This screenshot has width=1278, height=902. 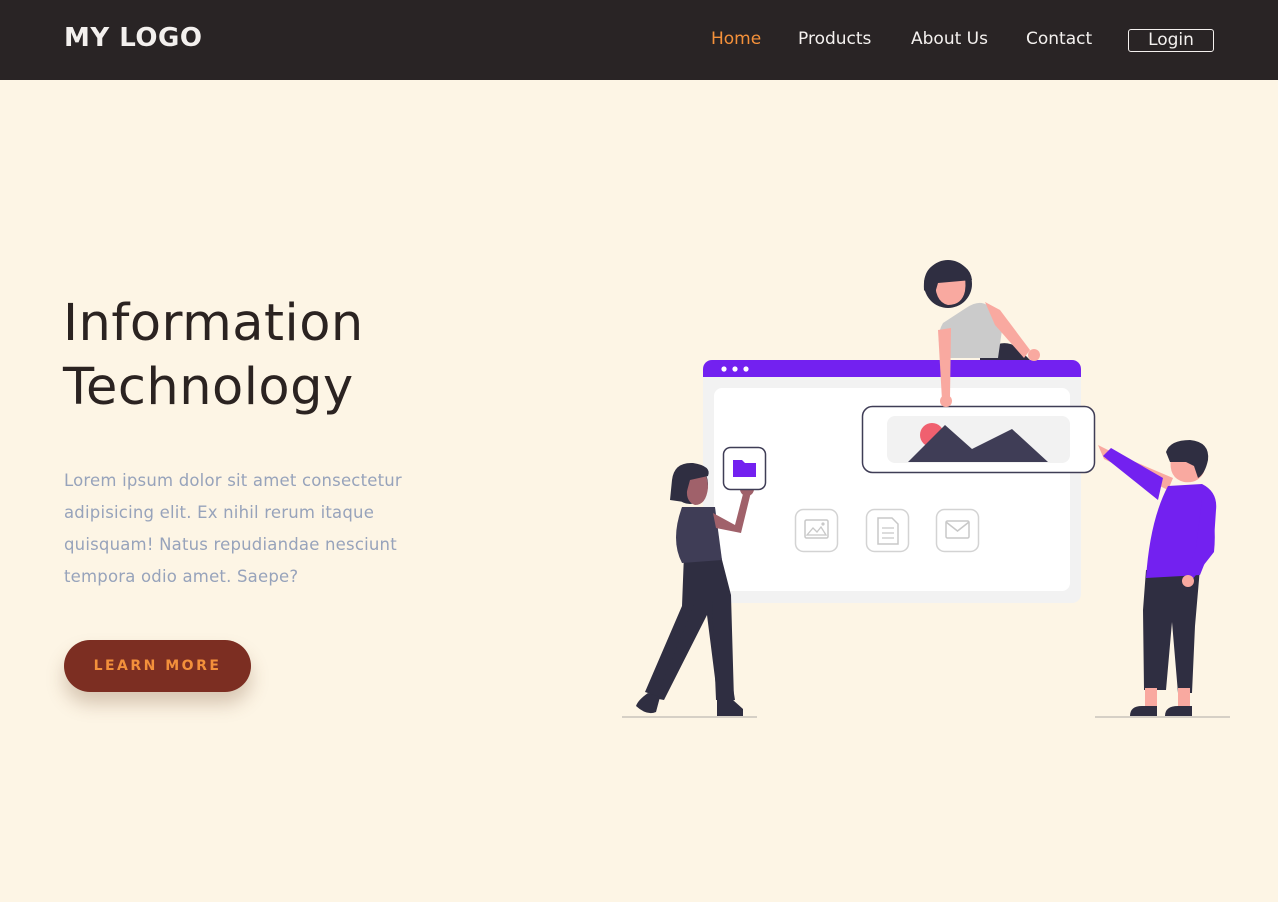 What do you see at coordinates (213, 323) in the screenshot?
I see `hero-title-line-1: Information` at bounding box center [213, 323].